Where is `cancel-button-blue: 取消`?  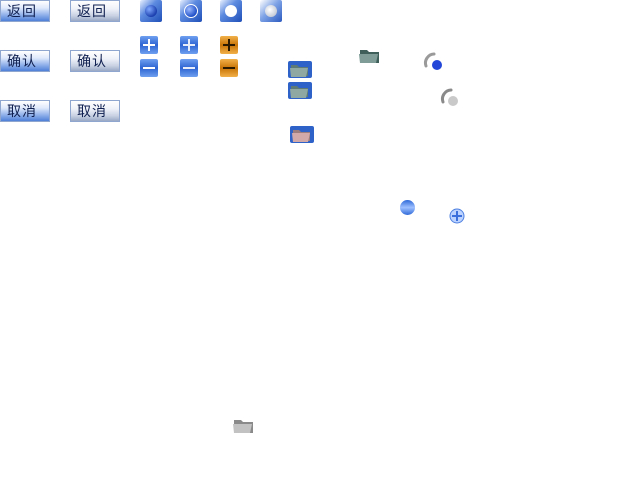 cancel-button-blue: 取消 is located at coordinates (25, 111).